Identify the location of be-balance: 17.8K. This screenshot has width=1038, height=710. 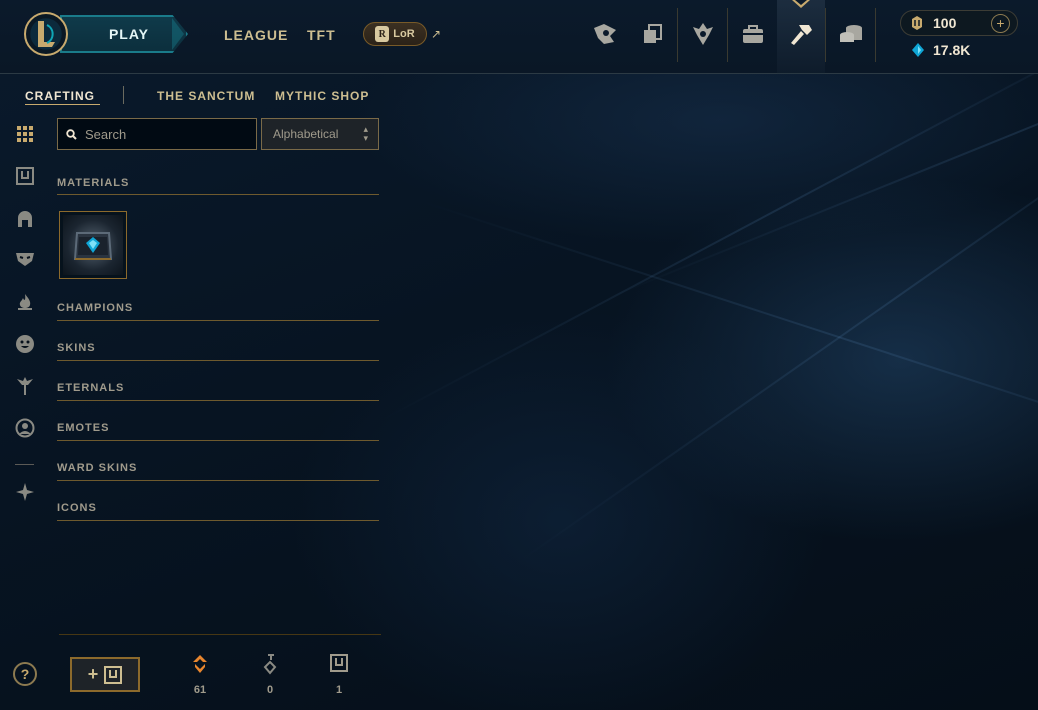
(952, 50).